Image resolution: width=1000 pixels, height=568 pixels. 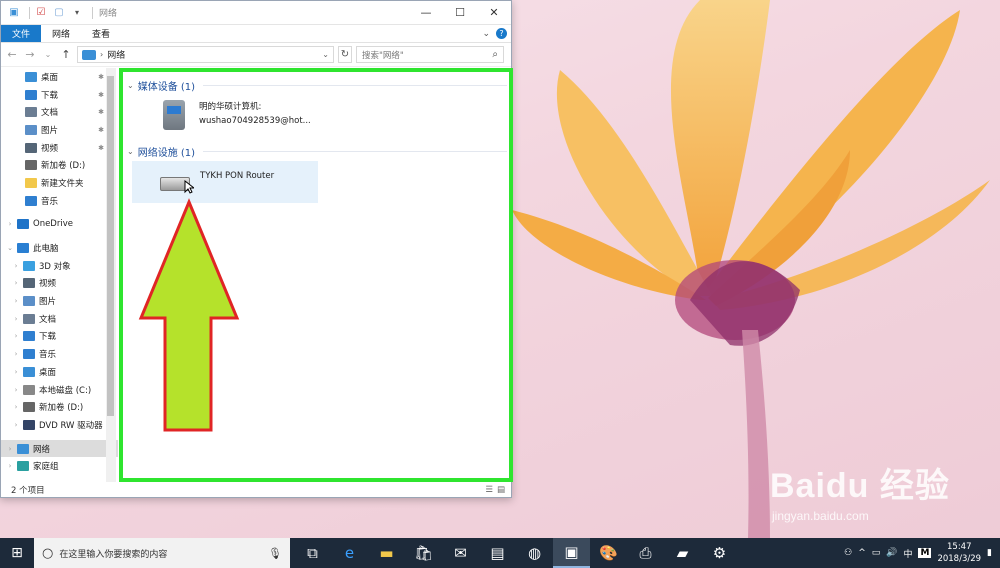 What do you see at coordinates (423, 553) in the screenshot?
I see `store-icon: 🛍` at bounding box center [423, 553].